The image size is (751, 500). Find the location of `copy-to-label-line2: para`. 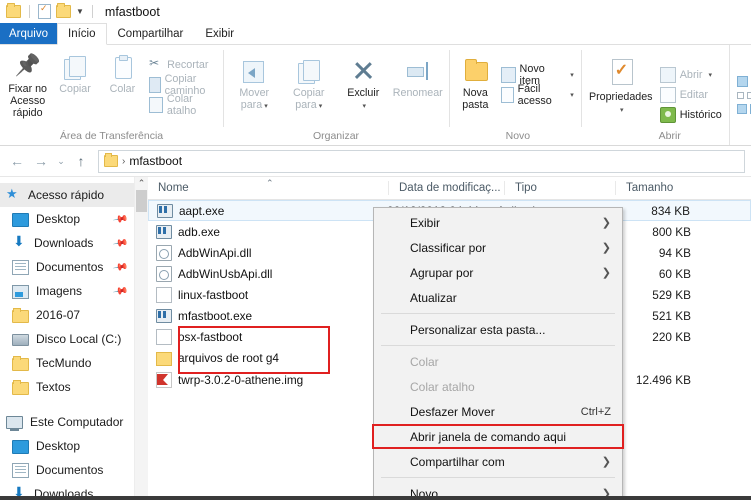

copy-to-label-line2: para is located at coordinates (306, 105).